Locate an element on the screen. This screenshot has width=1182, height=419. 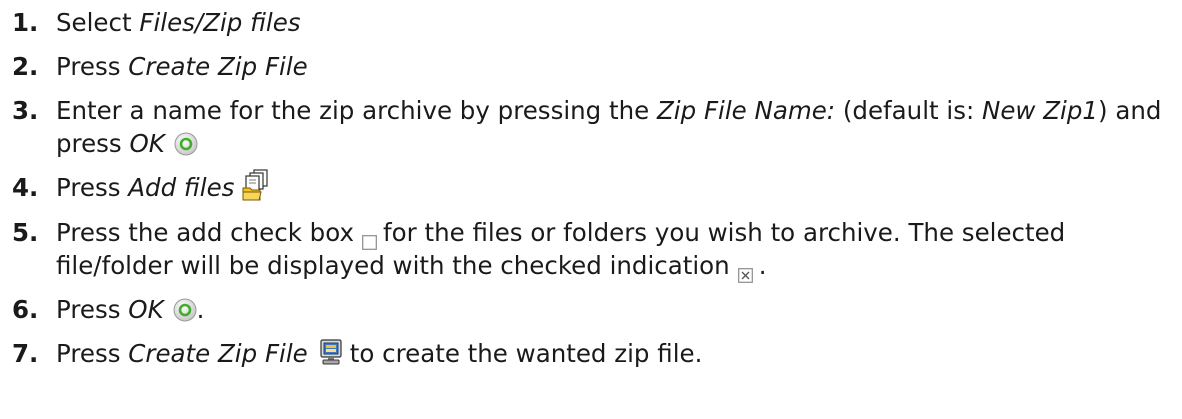
default-value: New Zip1 is located at coordinates (1040, 110).